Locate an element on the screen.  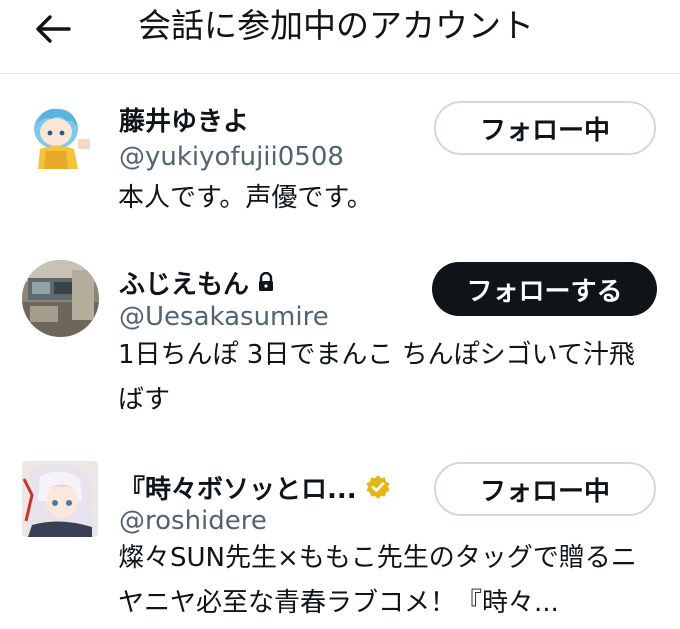
bio: 1日ちんぽ 3日でまんこ ちんぽシゴいて汁飛ばす is located at coordinates (376, 377).